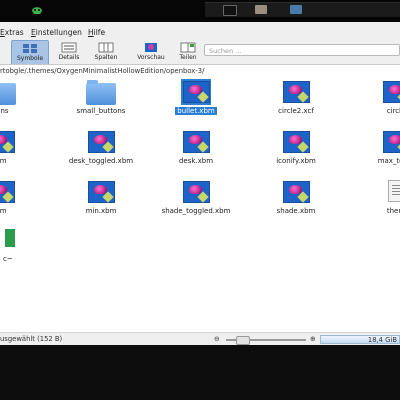  Describe the element at coordinates (296, 111) in the screenshot. I see `file-name: circle2.xcf` at that location.